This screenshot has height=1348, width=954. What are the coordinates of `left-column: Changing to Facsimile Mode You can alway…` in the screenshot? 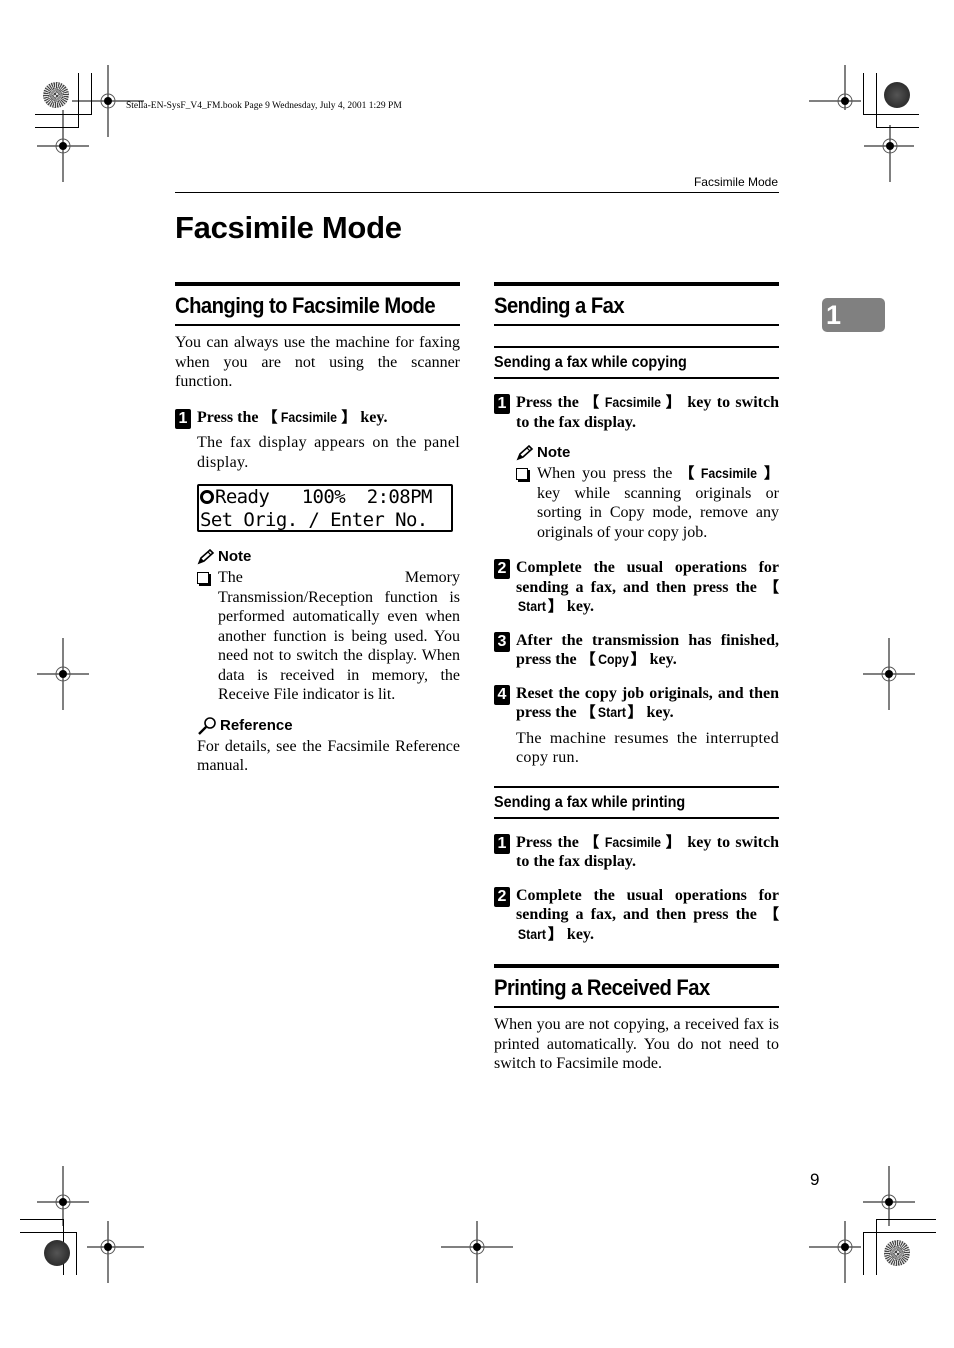 It's located at (317, 529).